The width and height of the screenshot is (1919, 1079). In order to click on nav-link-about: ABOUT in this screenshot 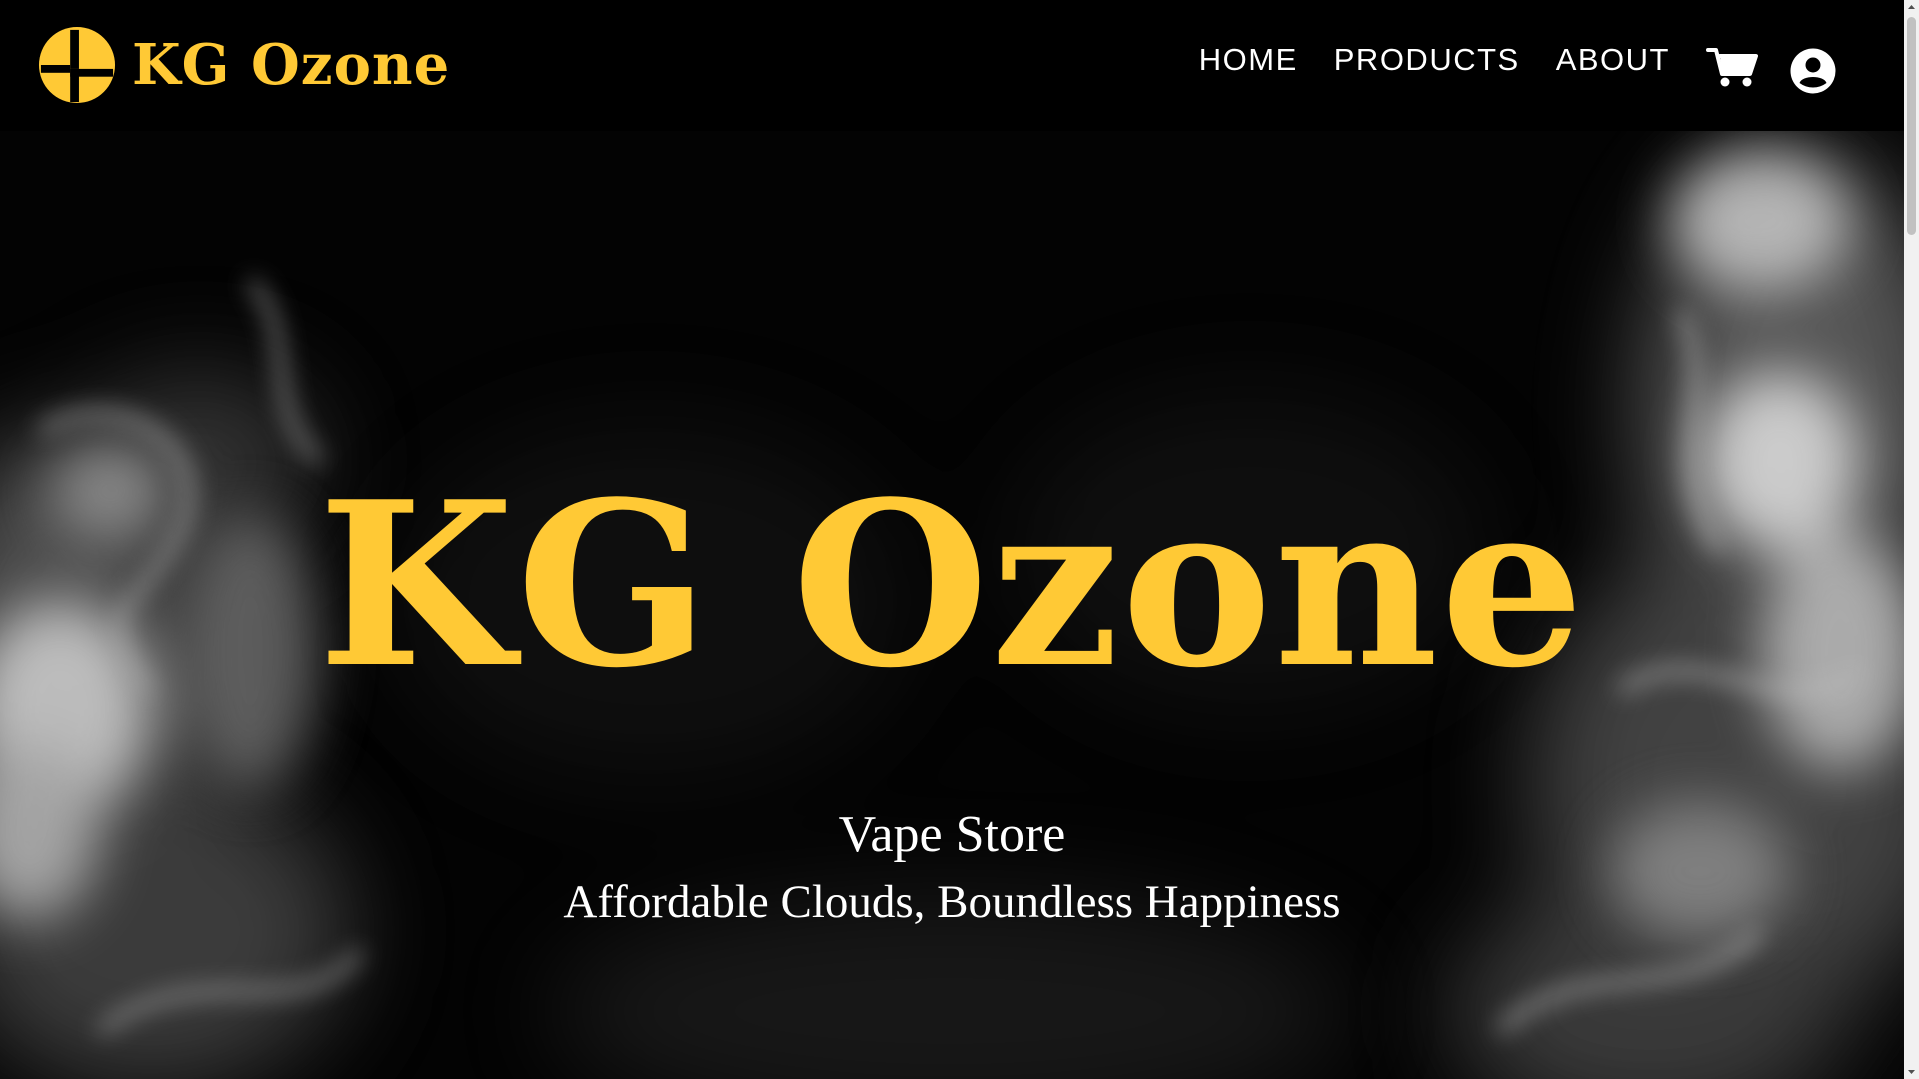, I will do `click(1613, 59)`.